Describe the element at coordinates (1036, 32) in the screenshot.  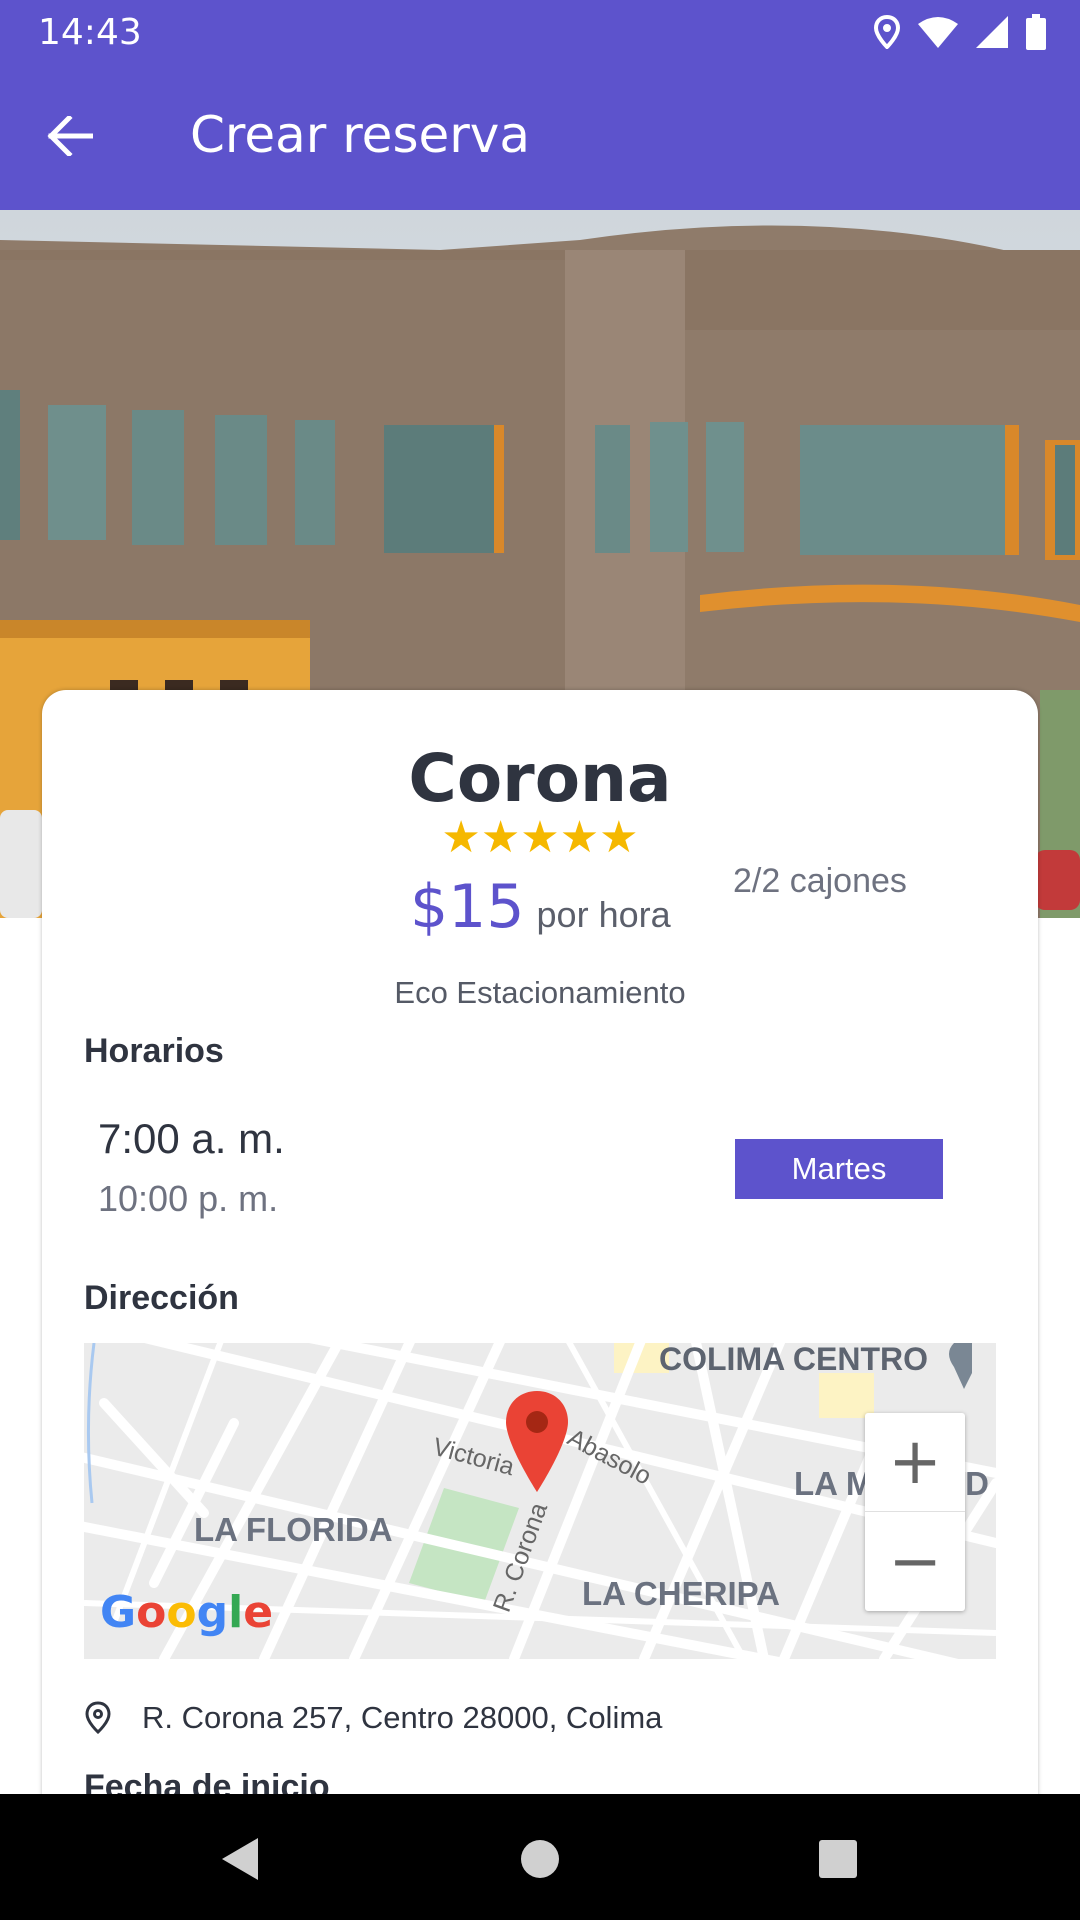
I see `battery-icon` at that location.